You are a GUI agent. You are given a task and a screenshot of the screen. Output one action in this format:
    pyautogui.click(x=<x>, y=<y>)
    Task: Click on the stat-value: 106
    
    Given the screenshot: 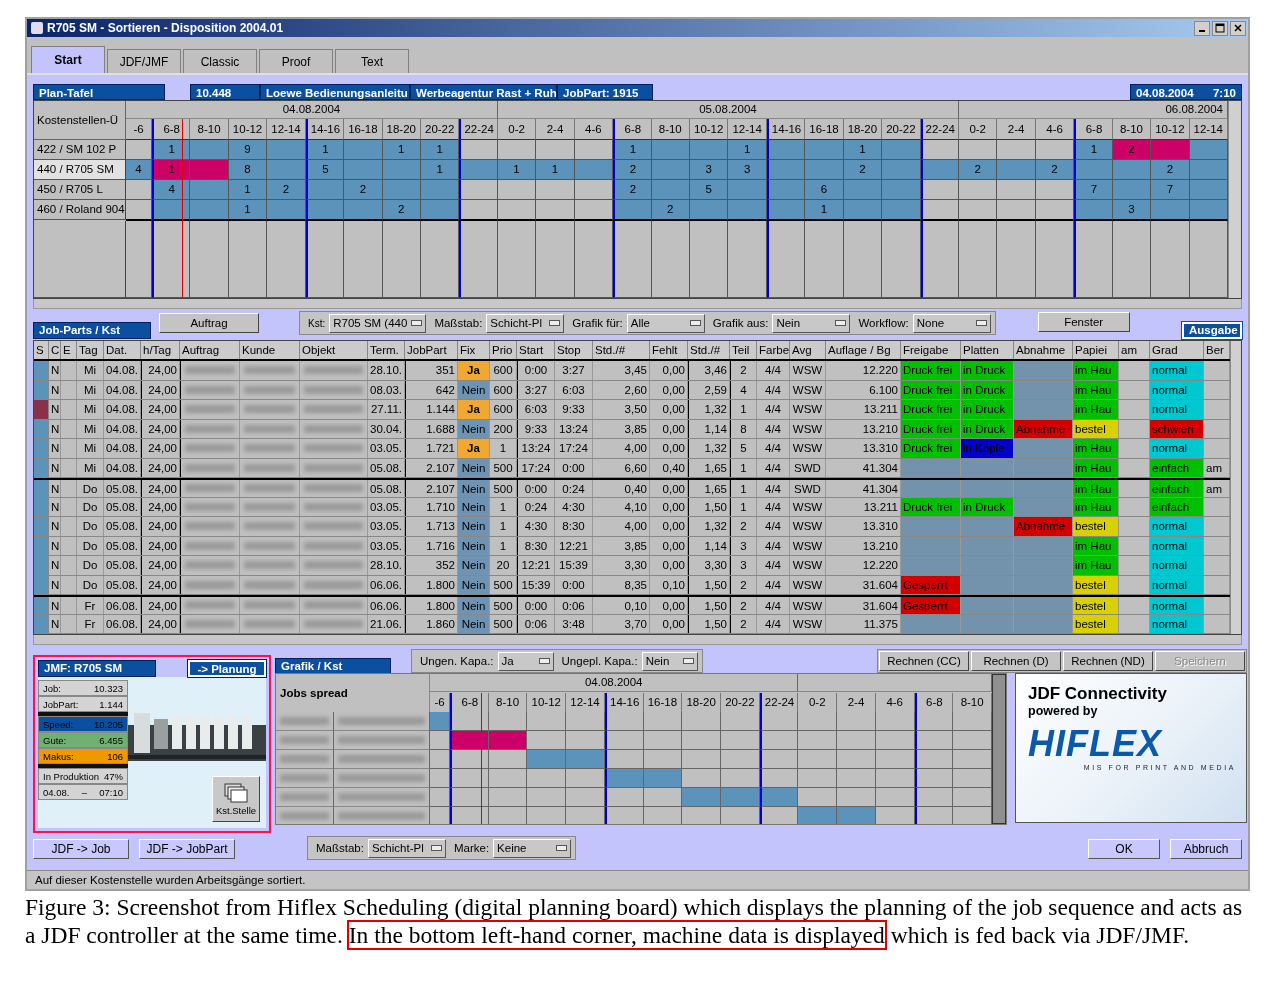 What is the action you would take?
    pyautogui.click(x=115, y=756)
    